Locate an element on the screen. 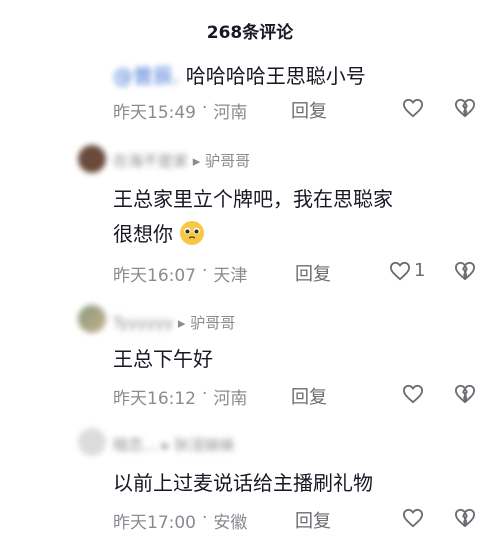 The width and height of the screenshot is (500, 540). mention-link: @曾辰. is located at coordinates (146, 76).